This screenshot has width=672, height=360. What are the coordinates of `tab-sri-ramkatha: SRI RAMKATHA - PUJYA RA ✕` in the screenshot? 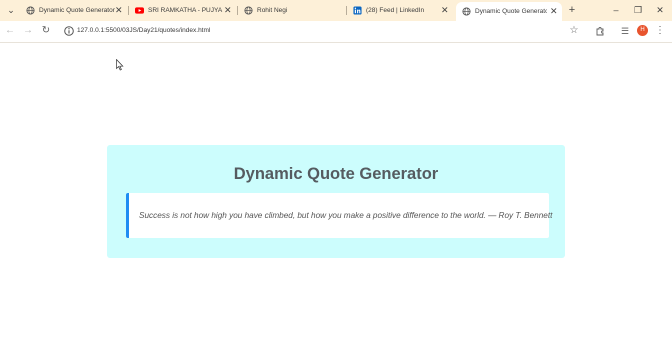 It's located at (183, 10).